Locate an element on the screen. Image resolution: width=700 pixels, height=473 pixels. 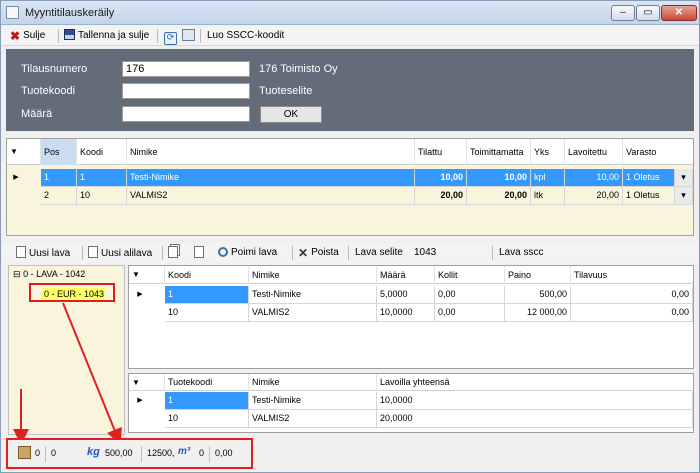
column-tilattu: Tilattu is located at coordinates (441, 152).